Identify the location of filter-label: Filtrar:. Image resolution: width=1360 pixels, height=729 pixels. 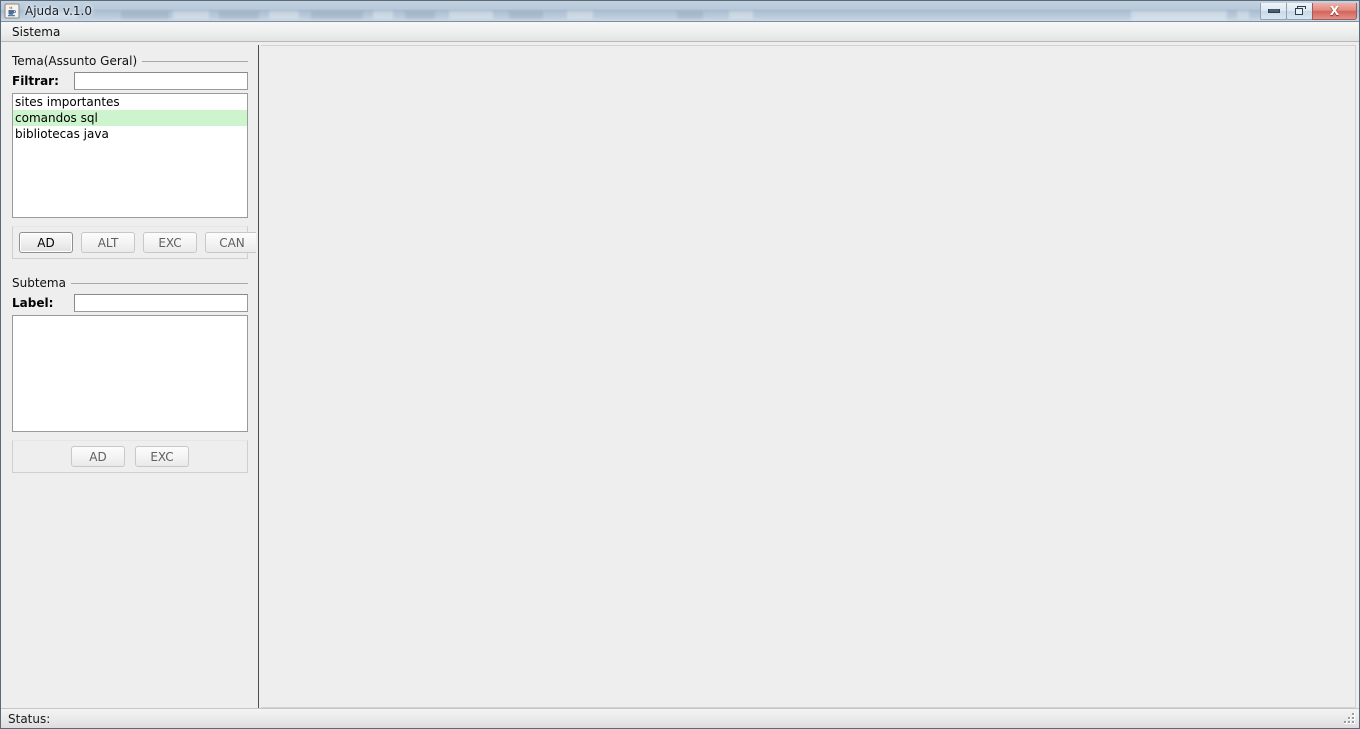
(35, 81).